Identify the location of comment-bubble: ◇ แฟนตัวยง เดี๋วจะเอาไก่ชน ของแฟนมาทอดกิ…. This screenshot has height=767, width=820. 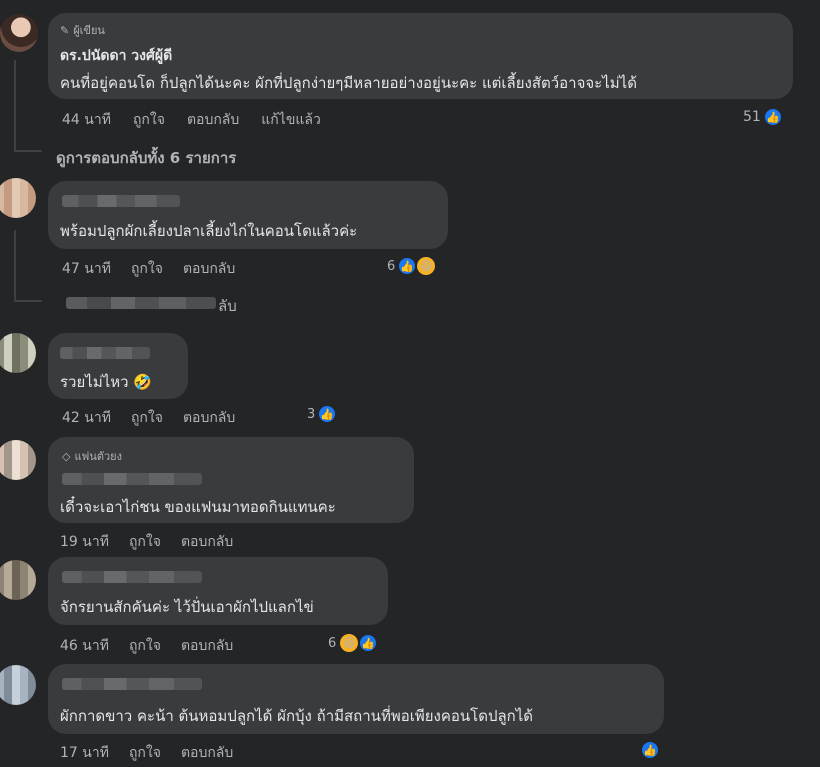
(231, 480).